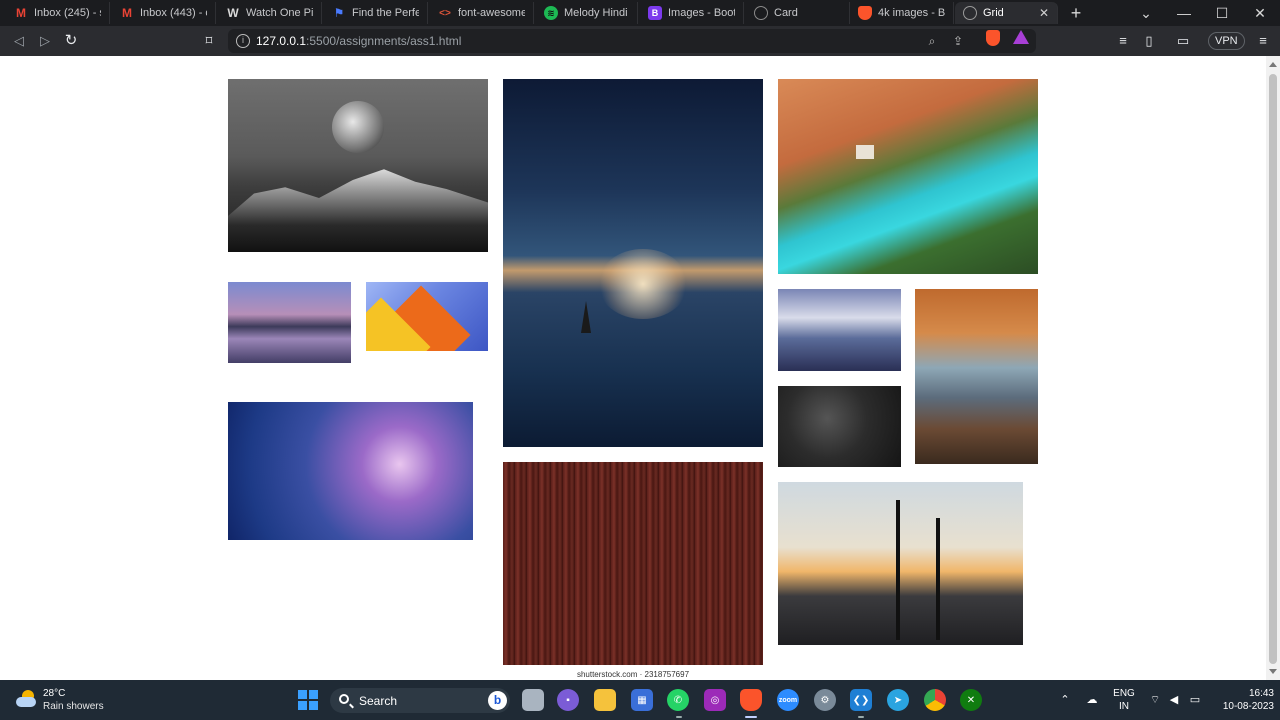 Image resolution: width=1280 pixels, height=720 pixels. Describe the element at coordinates (497, 700) in the screenshot. I see `bing-icon: b` at that location.